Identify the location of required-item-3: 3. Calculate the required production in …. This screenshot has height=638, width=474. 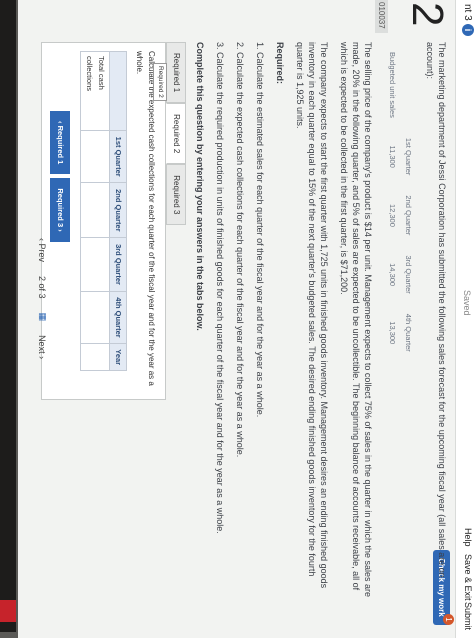
(220, 288).